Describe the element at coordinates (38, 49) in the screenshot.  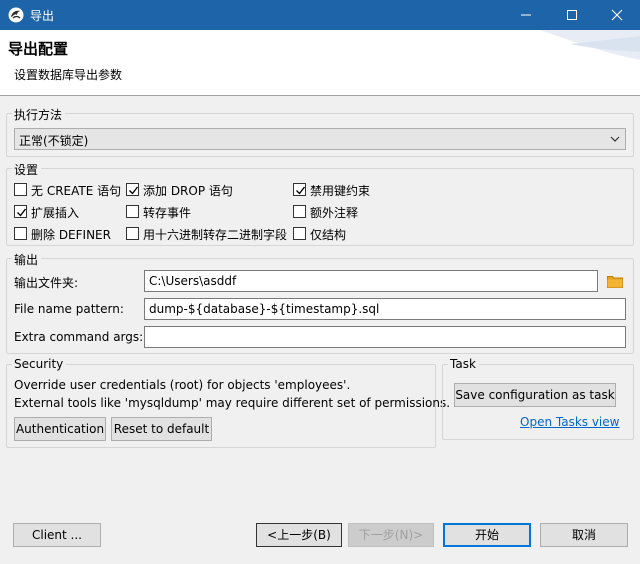
I see `page-title: 导出配置` at that location.